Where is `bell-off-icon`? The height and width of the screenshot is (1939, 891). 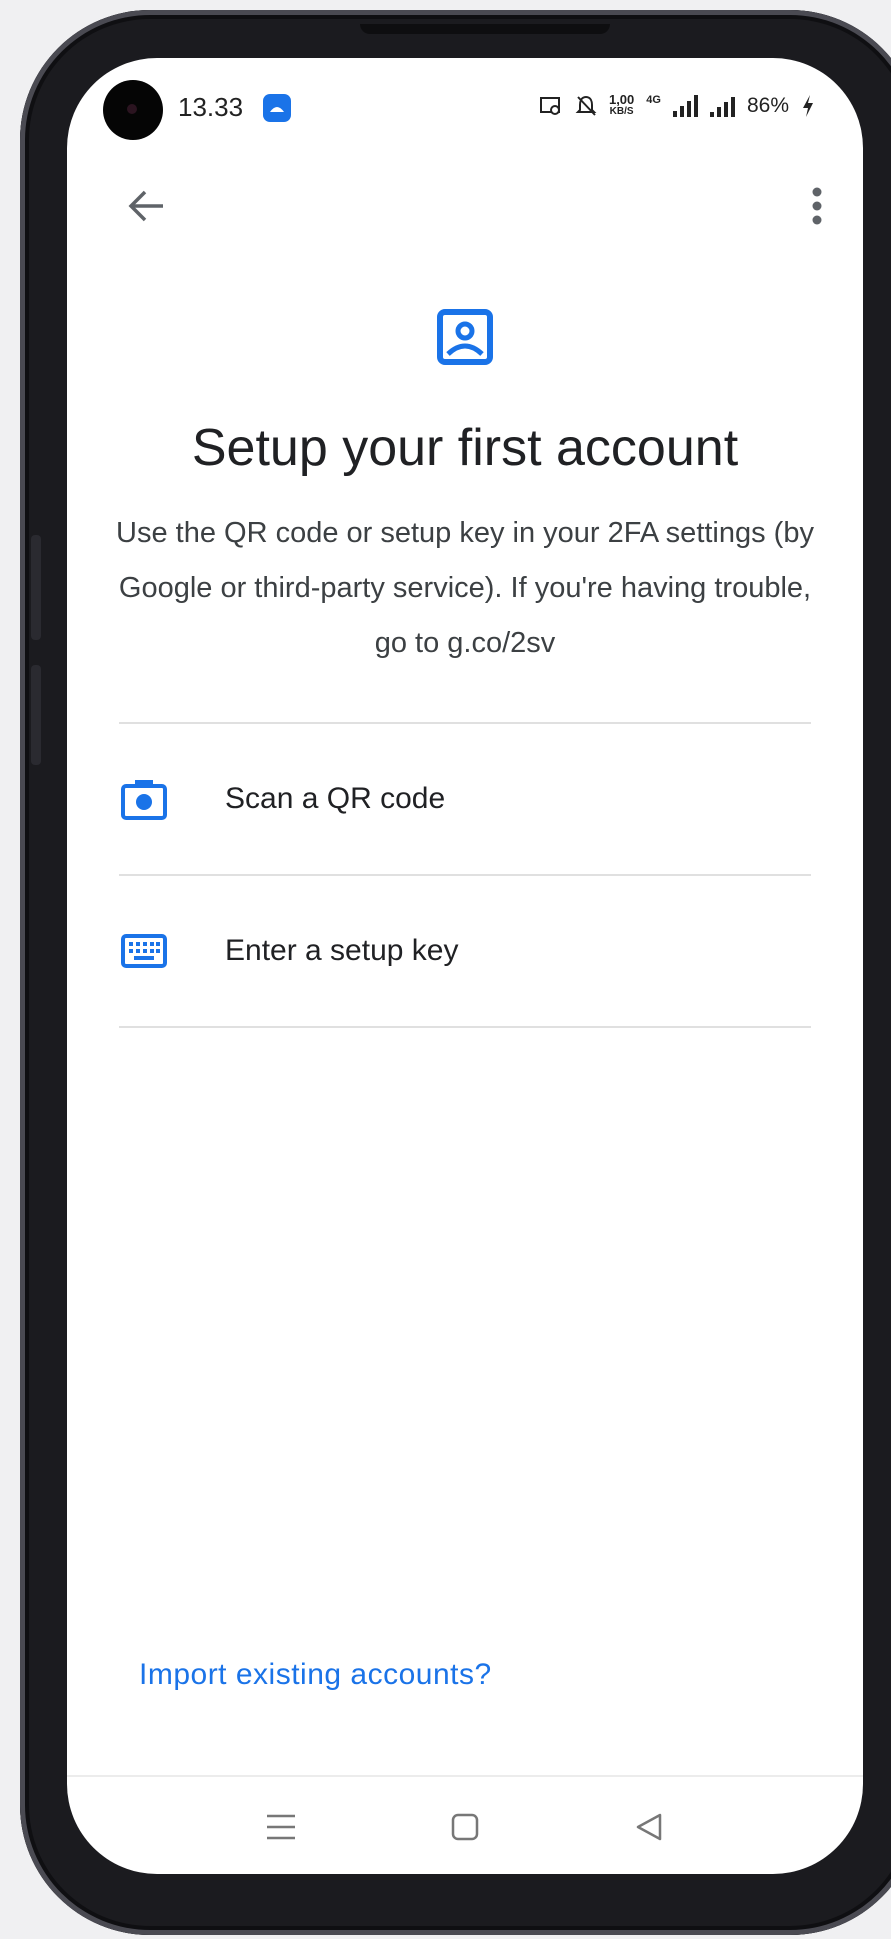
bell-off-icon is located at coordinates (586, 105).